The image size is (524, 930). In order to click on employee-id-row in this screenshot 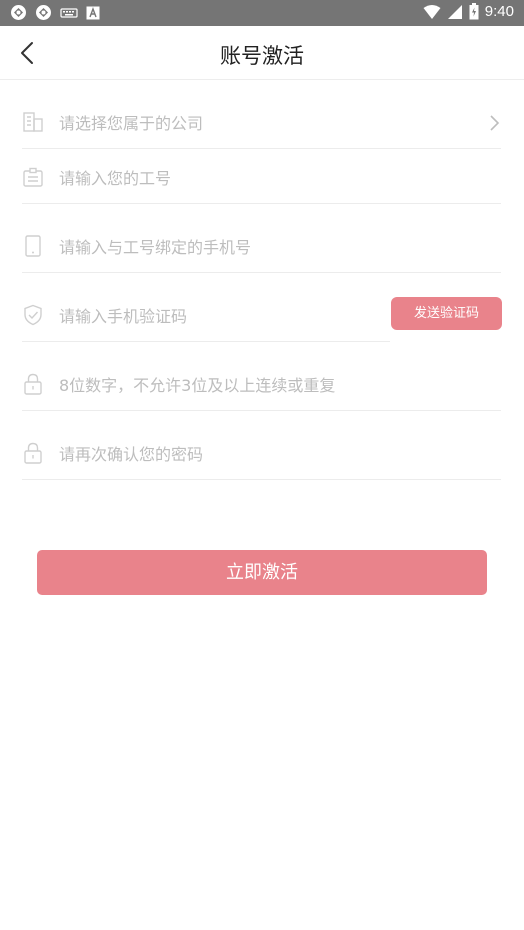, I will do `click(261, 177)`.